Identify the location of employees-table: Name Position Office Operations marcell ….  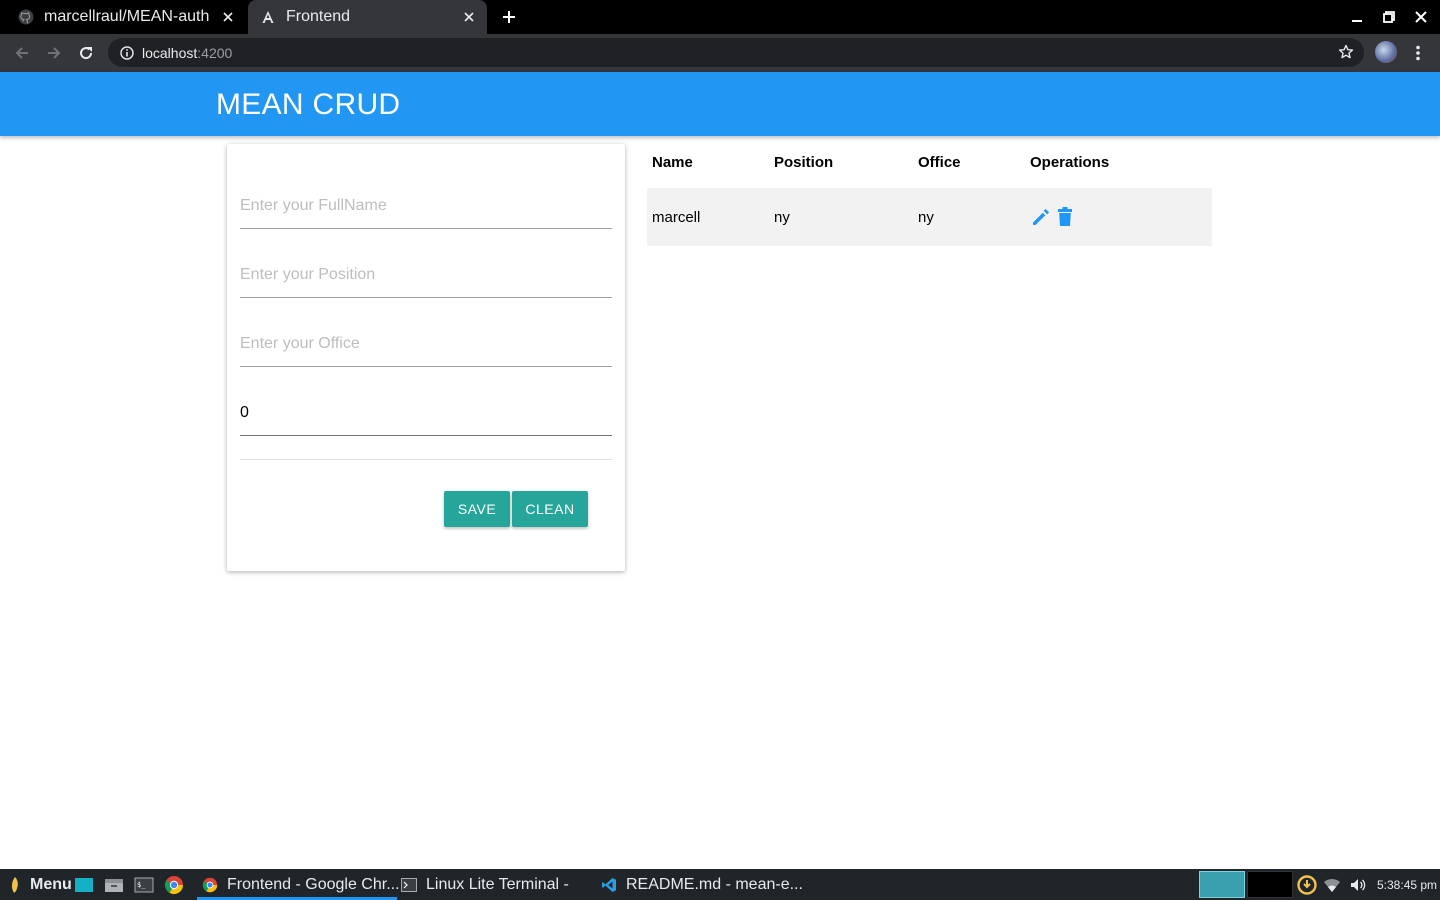
(929, 193).